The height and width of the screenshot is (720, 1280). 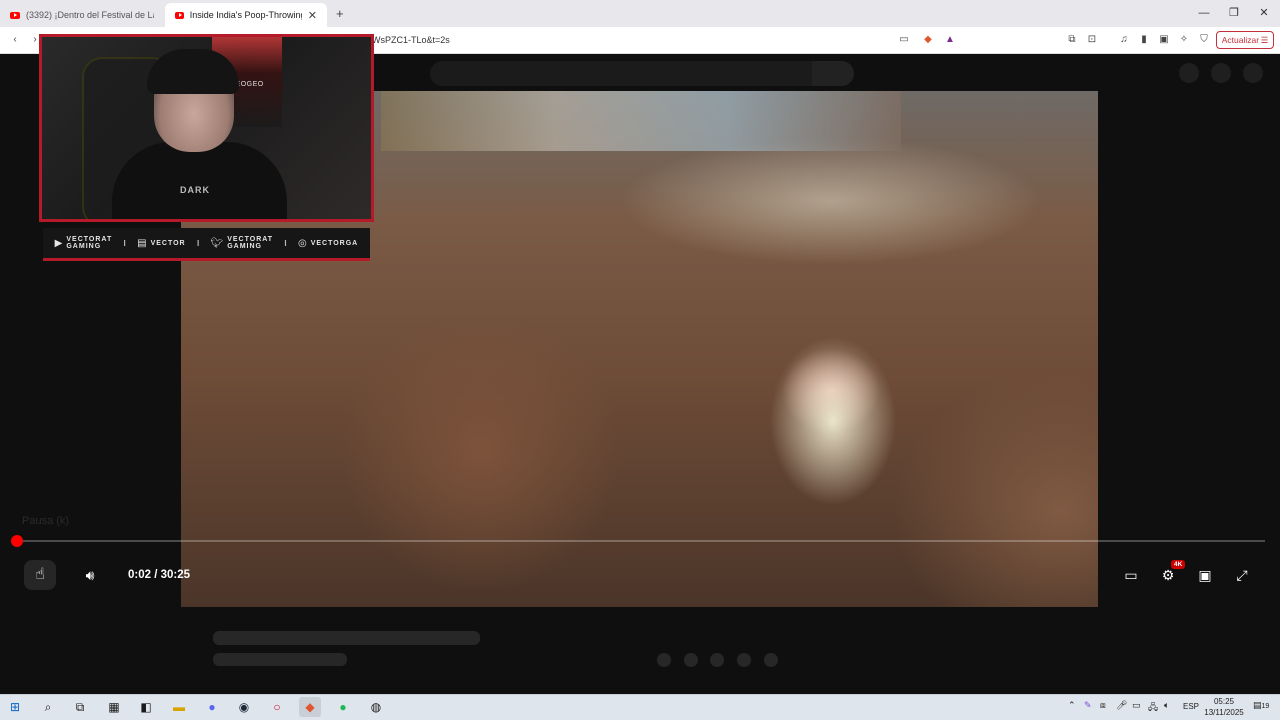 I want to click on update-button: Actualizar ☰, so click(x=1245, y=40).